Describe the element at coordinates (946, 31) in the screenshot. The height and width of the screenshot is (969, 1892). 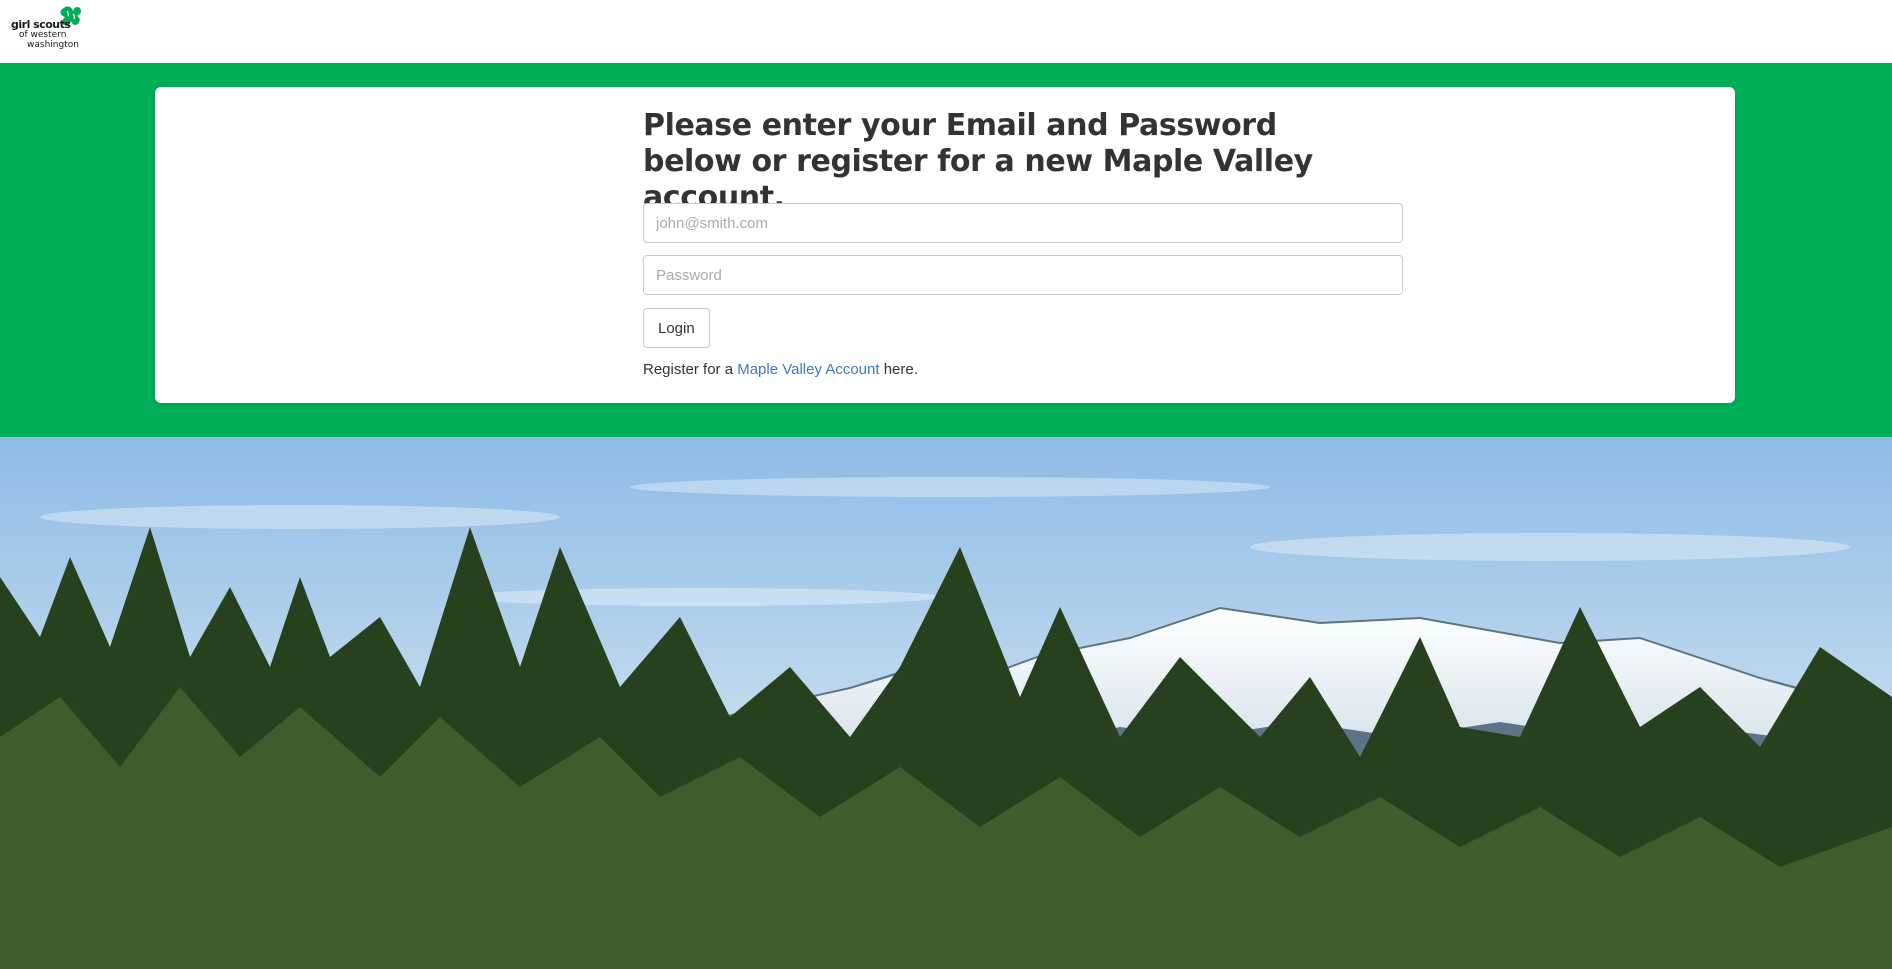
I see `top-header: girl scouts of western washington` at that location.